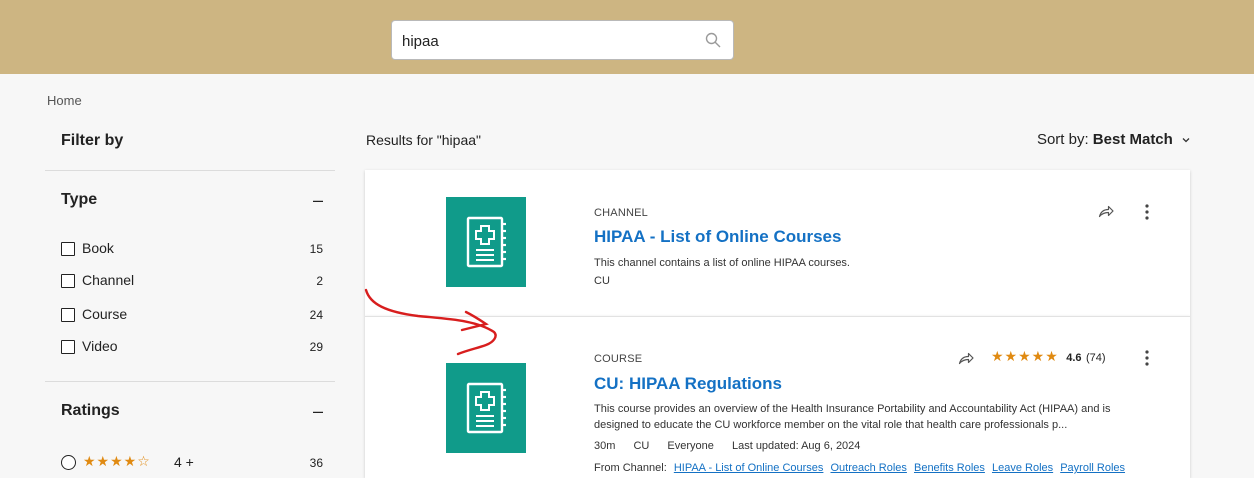 The width and height of the screenshot is (1254, 478). Describe the element at coordinates (1022, 468) in the screenshot. I see `channel-link: Leave Roles` at that location.